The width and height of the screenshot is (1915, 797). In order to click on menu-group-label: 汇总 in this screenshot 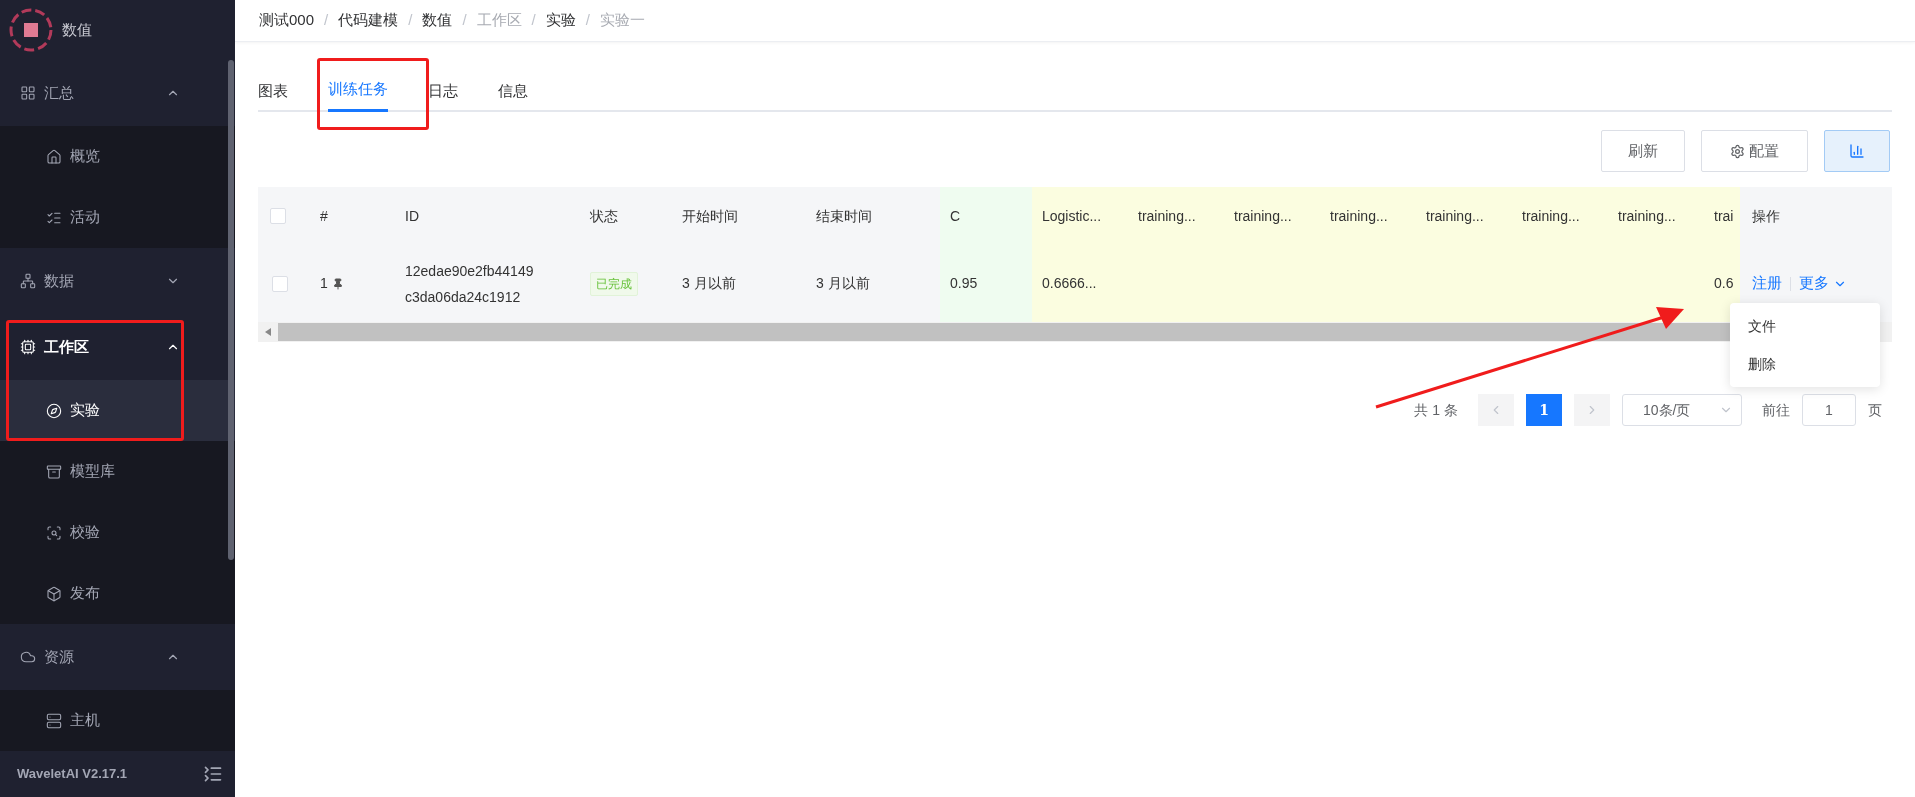, I will do `click(59, 92)`.